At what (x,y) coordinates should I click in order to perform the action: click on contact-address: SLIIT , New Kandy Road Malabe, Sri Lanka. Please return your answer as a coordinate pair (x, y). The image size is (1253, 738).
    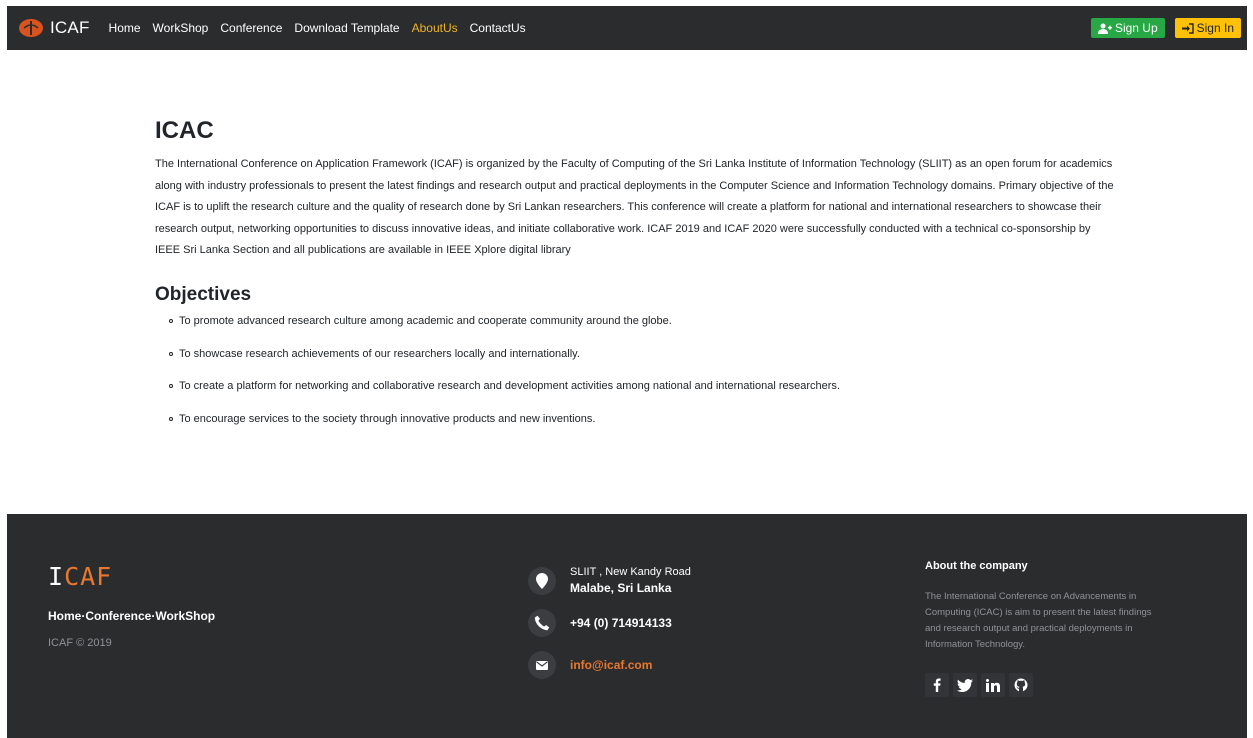
    Looking at the image, I should click on (609, 580).